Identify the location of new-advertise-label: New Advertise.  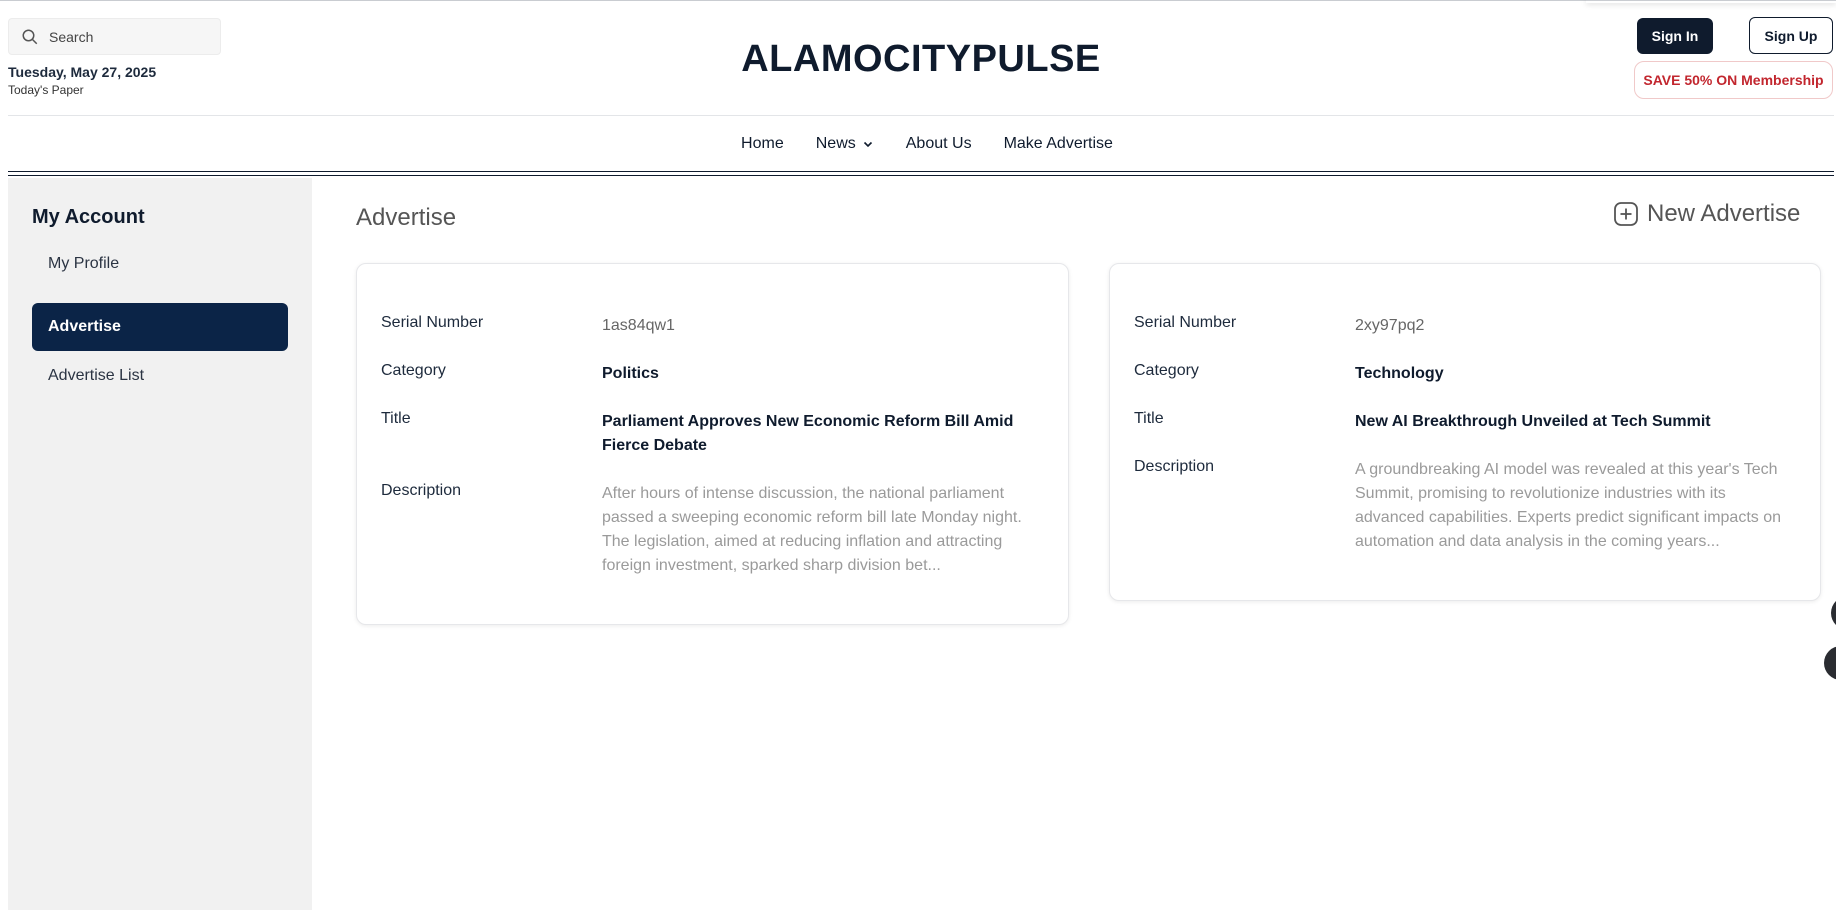
(1724, 213).